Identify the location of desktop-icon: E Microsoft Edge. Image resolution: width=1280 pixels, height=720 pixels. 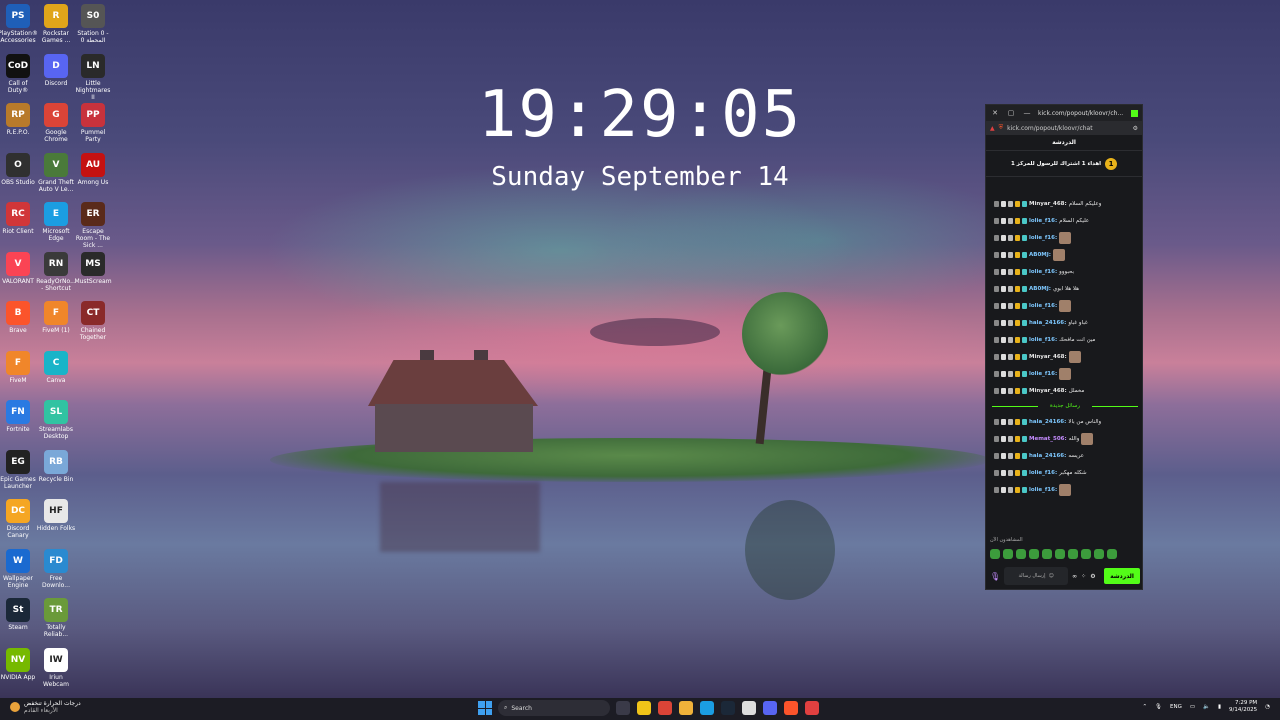
(56, 222).